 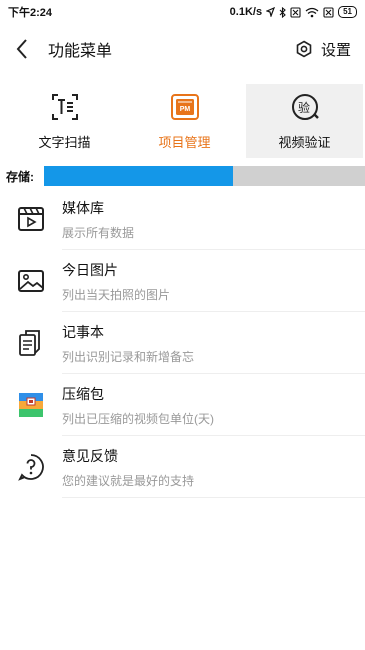 What do you see at coordinates (213, 497) in the screenshot?
I see `divider` at bounding box center [213, 497].